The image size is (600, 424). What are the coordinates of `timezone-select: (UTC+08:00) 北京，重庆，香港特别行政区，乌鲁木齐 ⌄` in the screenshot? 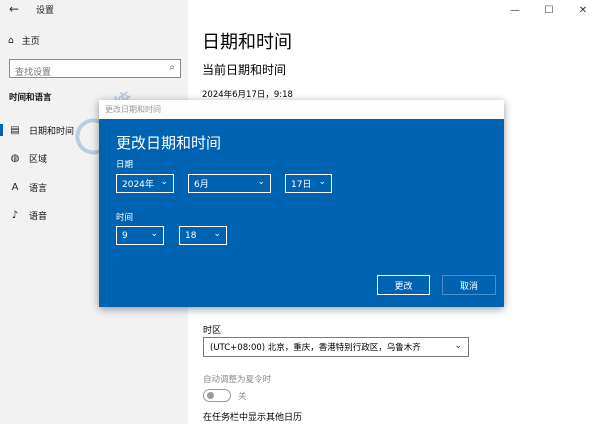 It's located at (336, 347).